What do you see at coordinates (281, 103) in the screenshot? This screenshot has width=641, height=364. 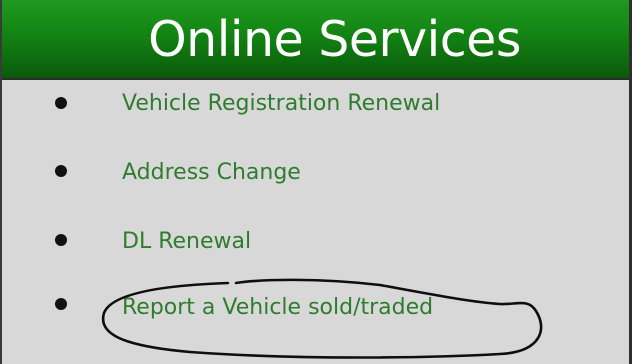 I see `vehicle-registration-renewal-link: Vehicle Registration Renewal` at bounding box center [281, 103].